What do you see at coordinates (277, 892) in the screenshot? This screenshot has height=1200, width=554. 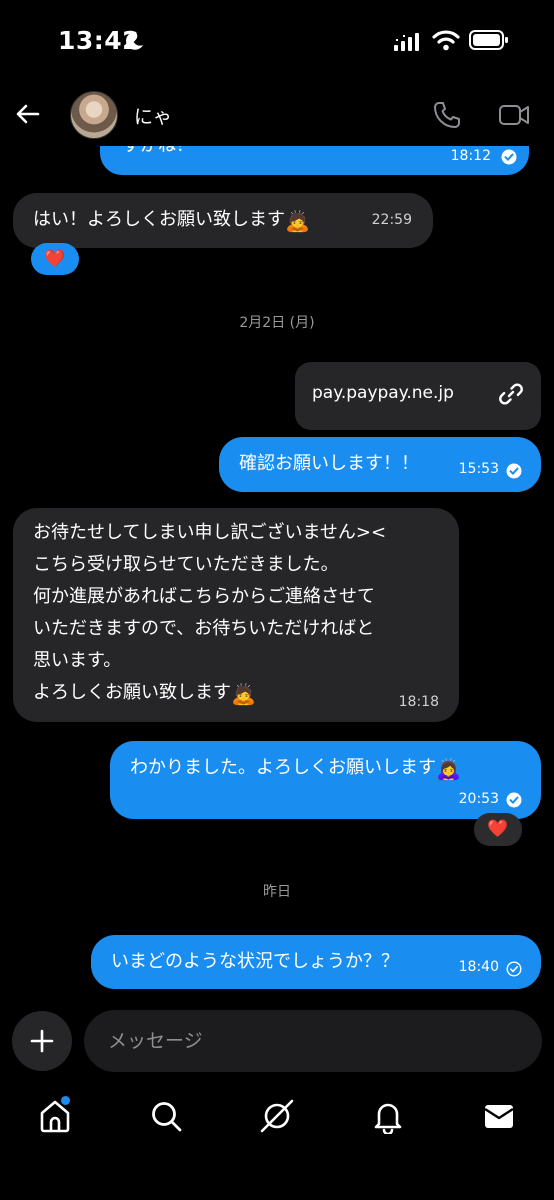 I see `date-separator: 昨日` at bounding box center [277, 892].